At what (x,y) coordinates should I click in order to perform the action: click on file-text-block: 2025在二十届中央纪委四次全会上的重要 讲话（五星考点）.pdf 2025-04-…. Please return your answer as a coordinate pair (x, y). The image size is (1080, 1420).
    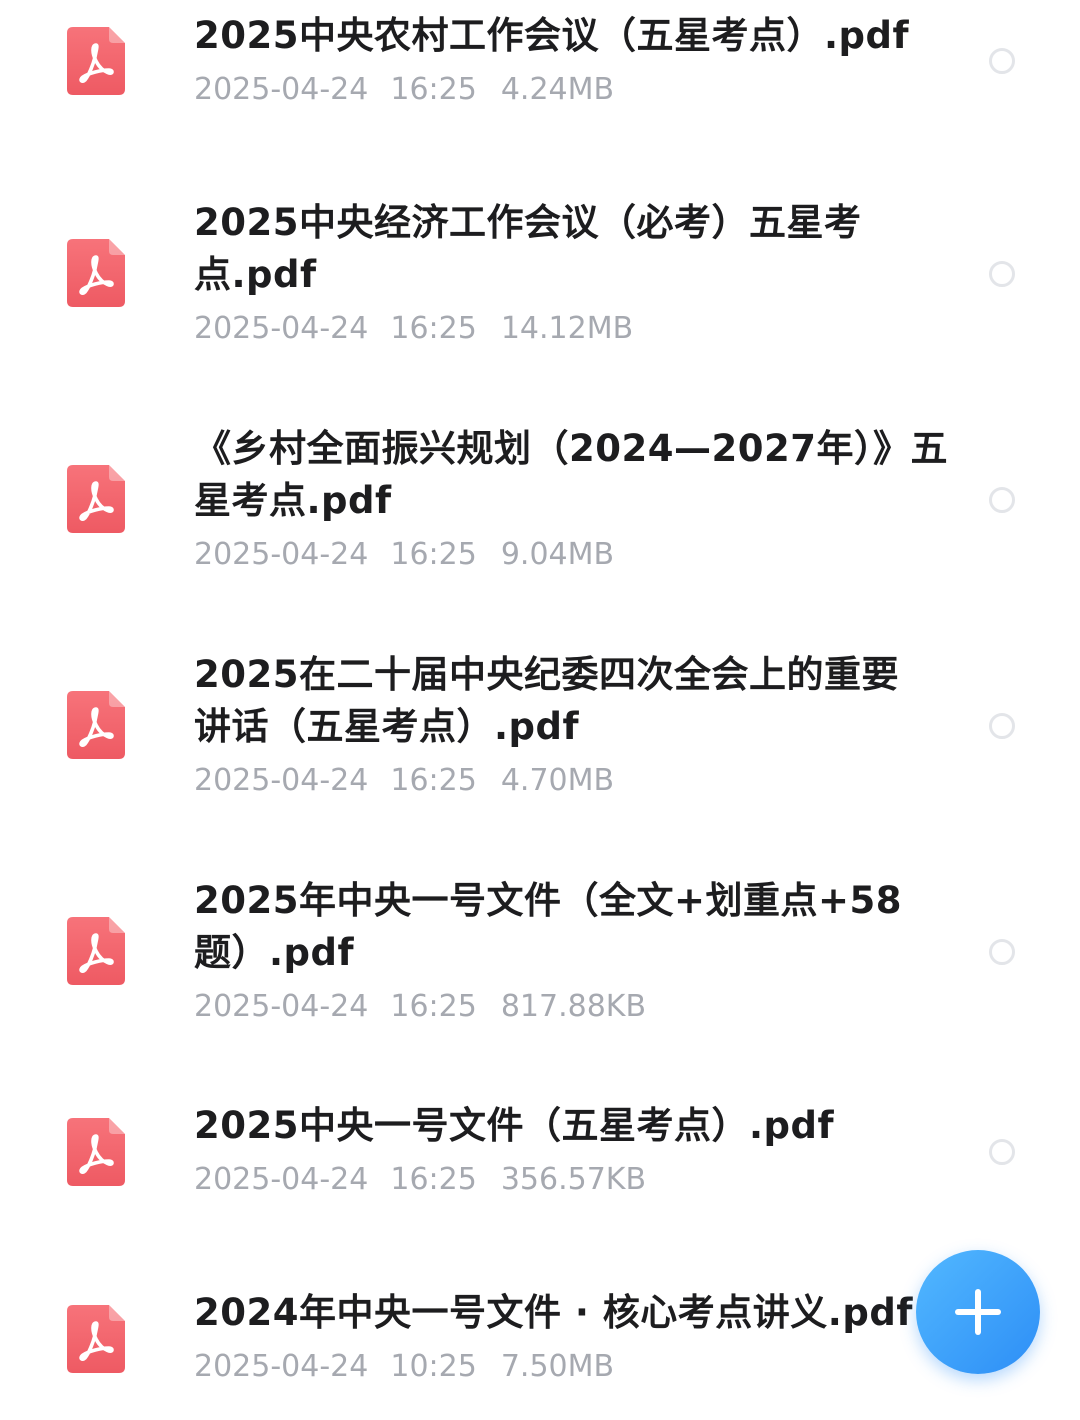
    Looking at the image, I should click on (559, 725).